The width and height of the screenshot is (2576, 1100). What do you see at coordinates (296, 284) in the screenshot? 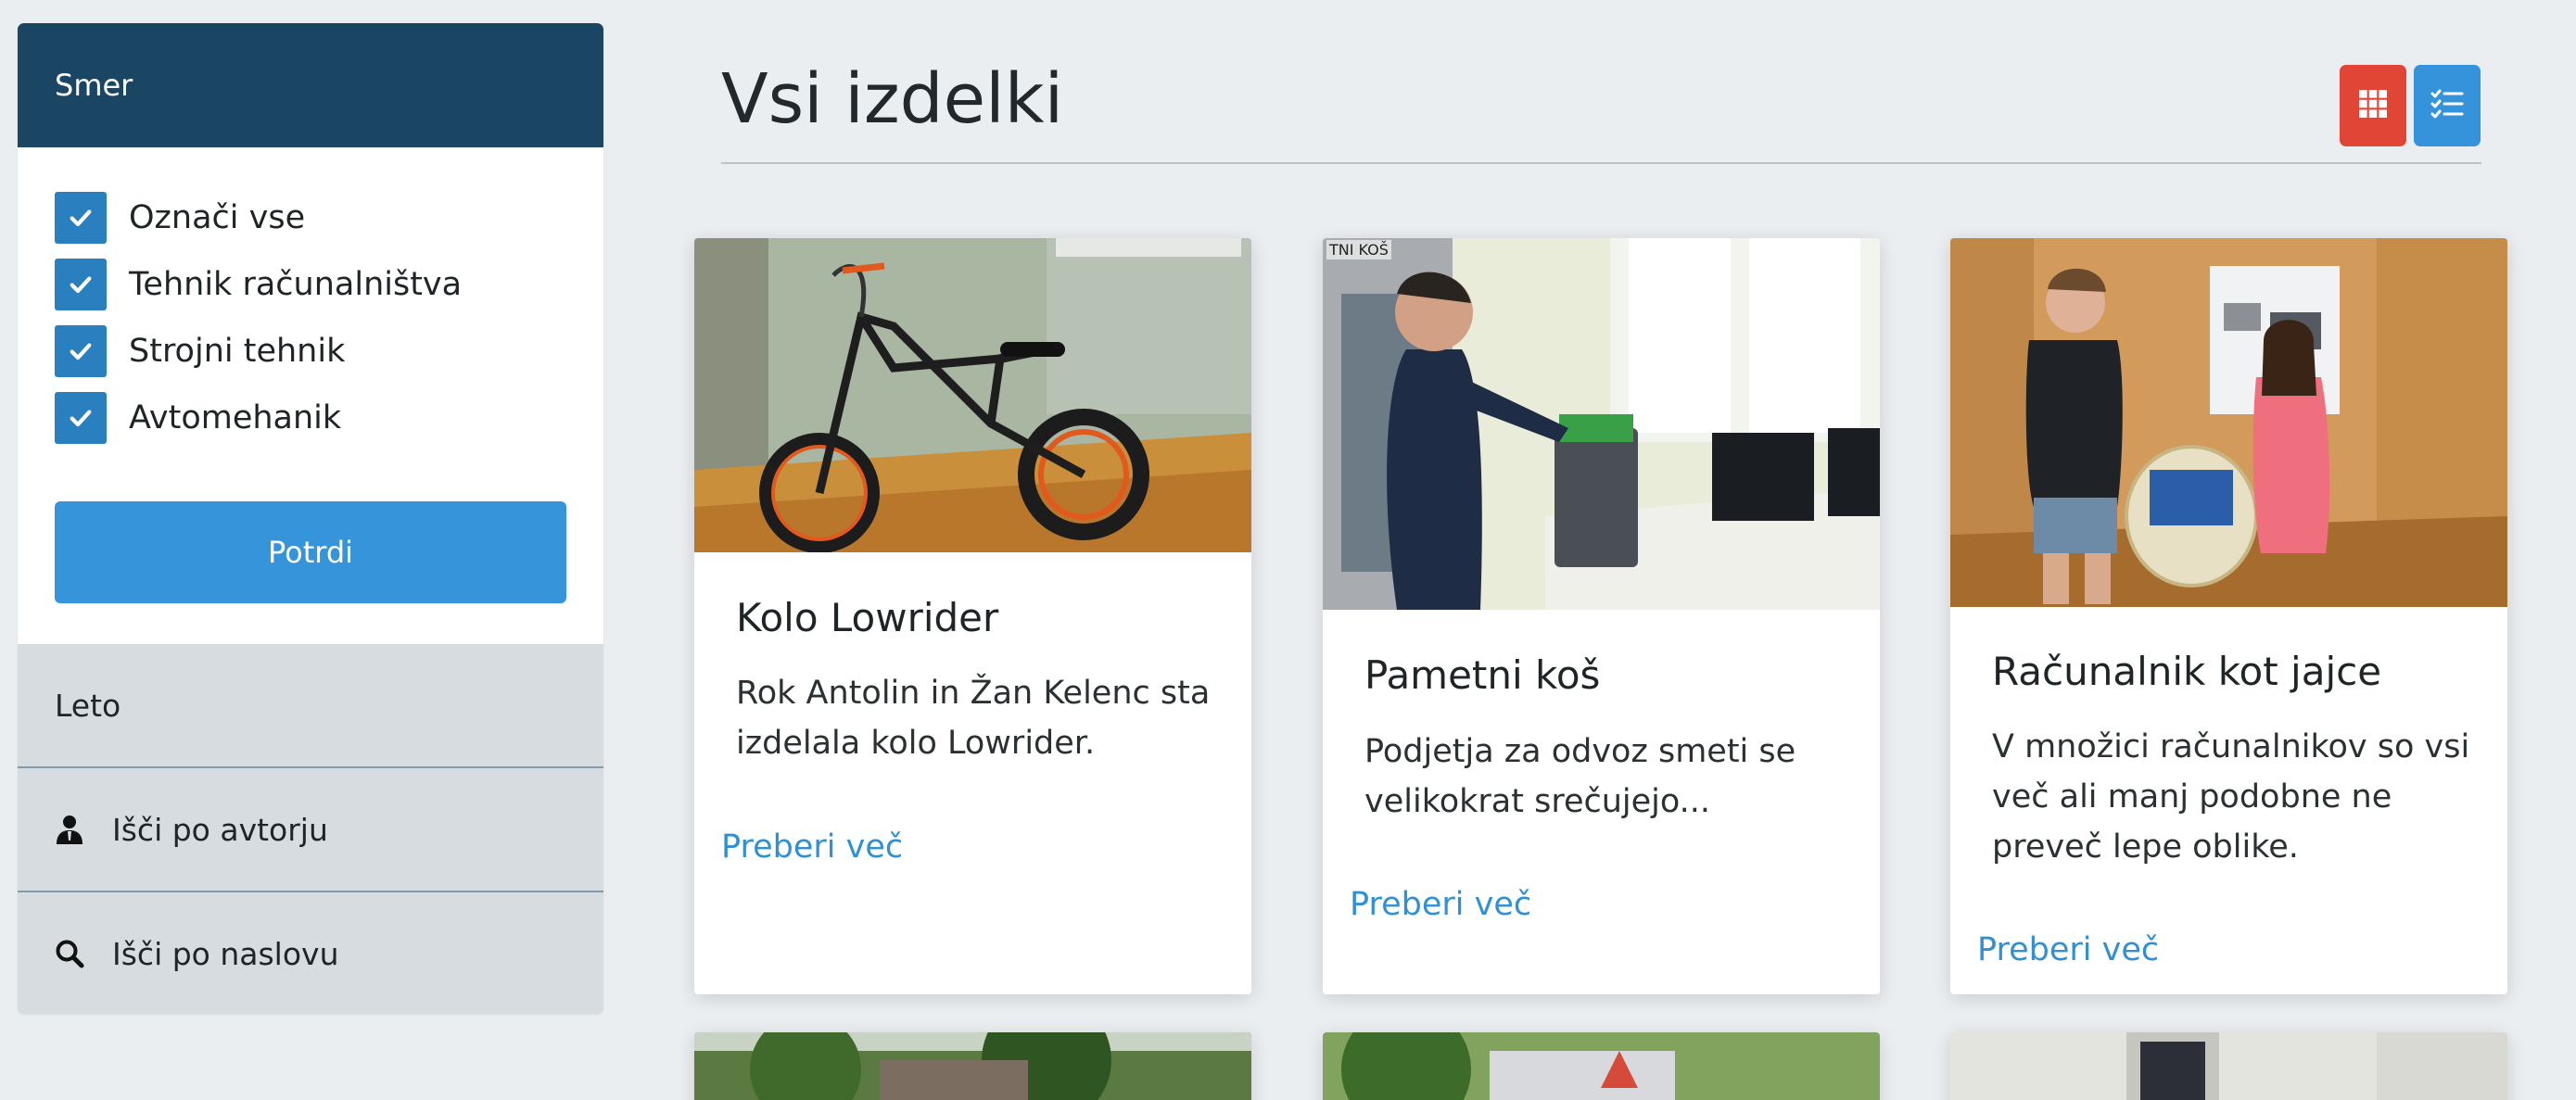
I see `checkbox-label: Tehnik računalništva` at bounding box center [296, 284].